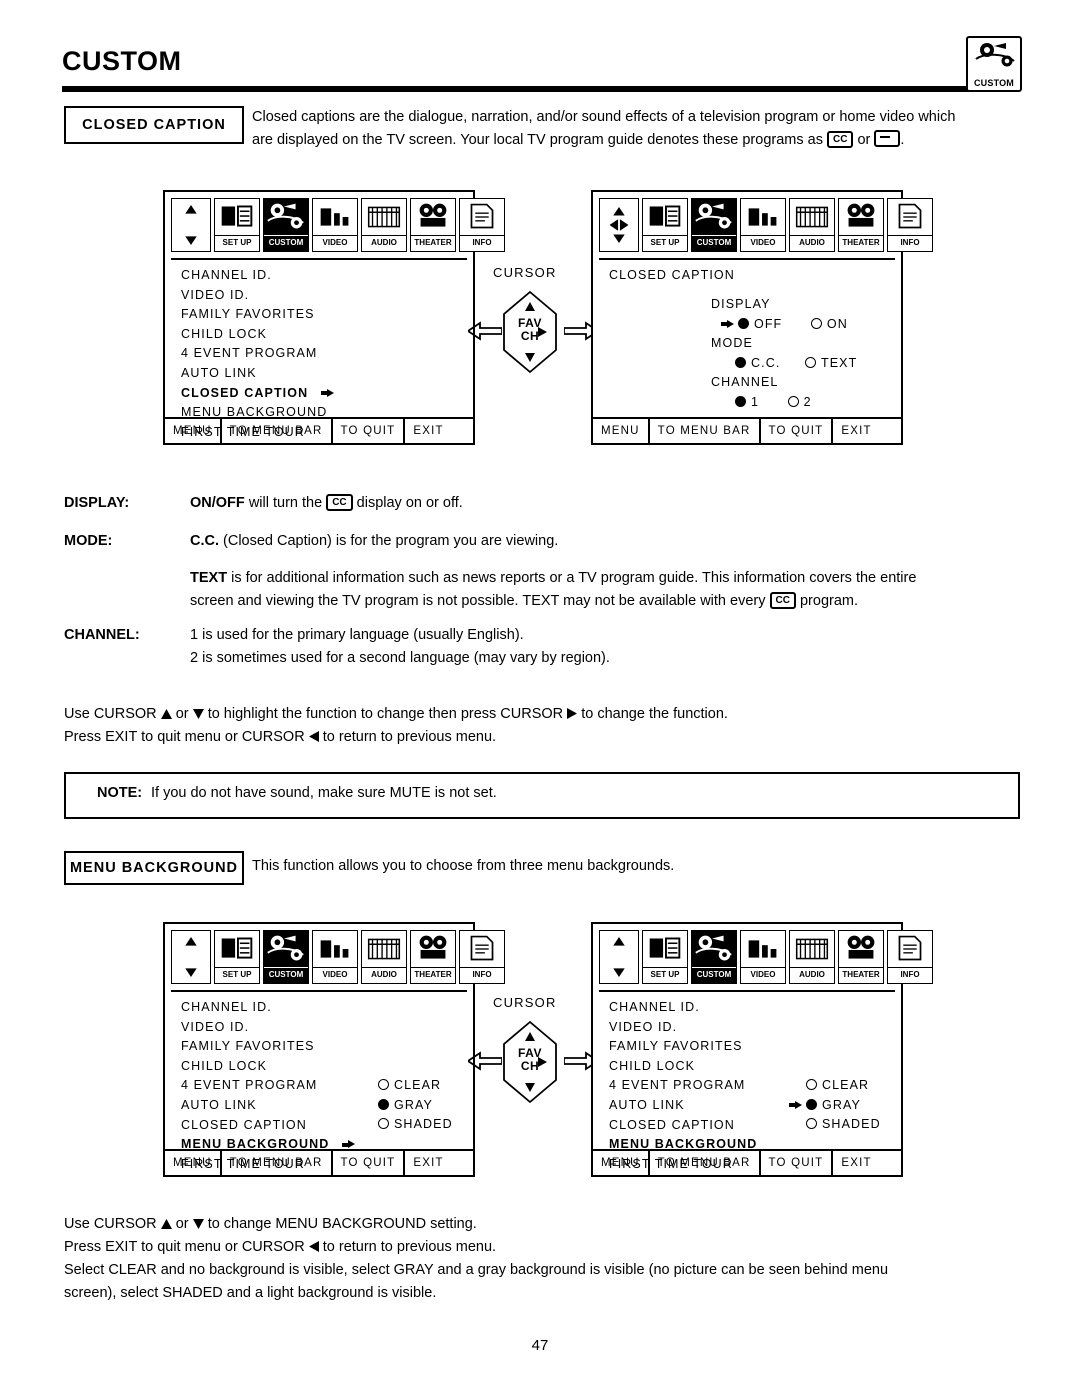 The height and width of the screenshot is (1397, 1080). Describe the element at coordinates (415, 1125) in the screenshot. I see `mb-option-shaded-left: SHADED` at that location.